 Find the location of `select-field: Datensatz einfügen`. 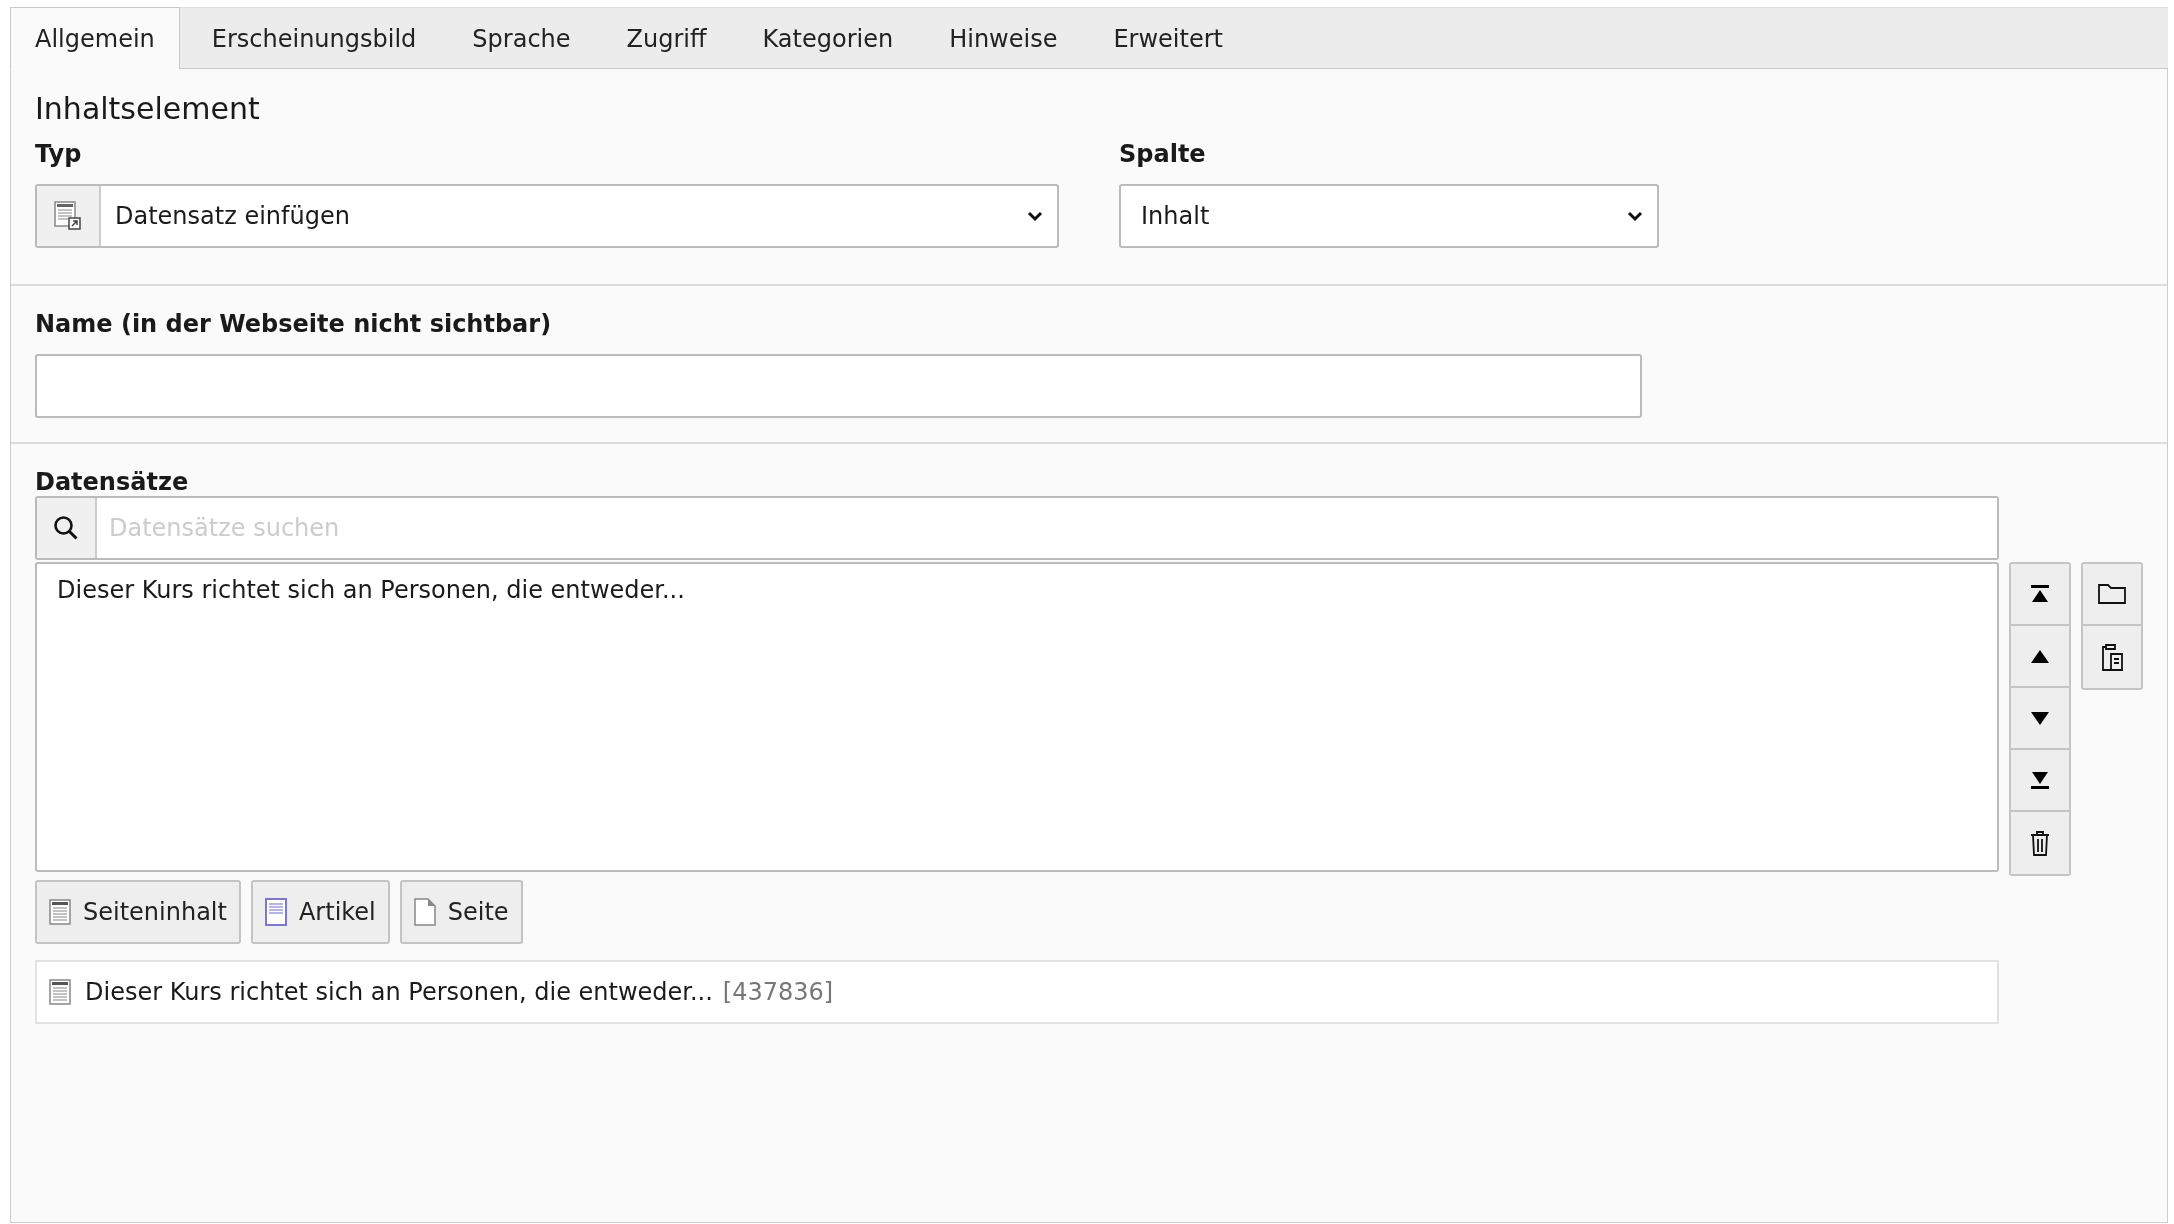

select-field: Datensatz einfügen is located at coordinates (547, 216).